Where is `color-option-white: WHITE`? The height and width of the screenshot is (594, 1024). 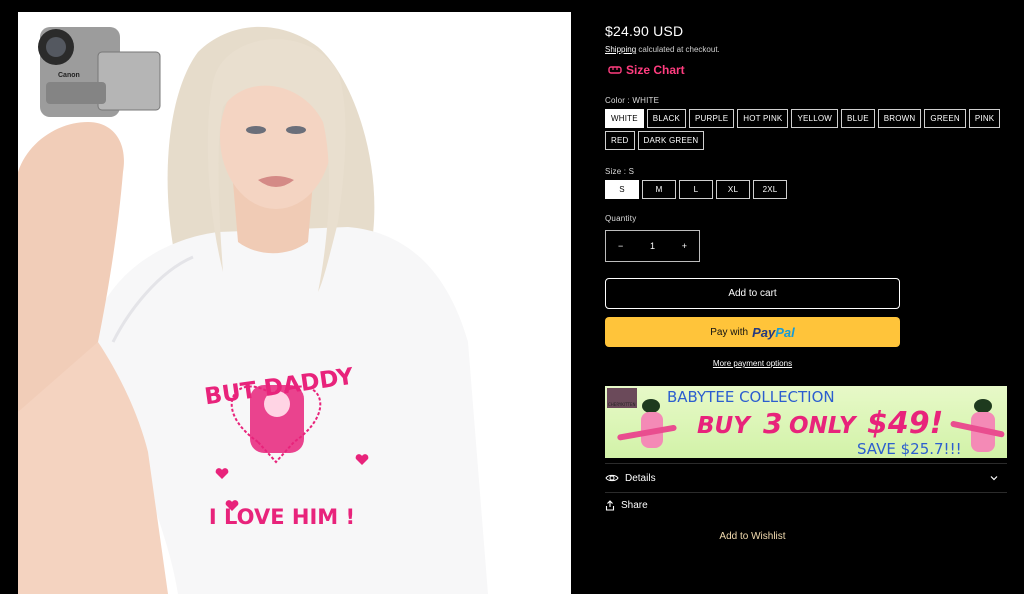
color-option-white: WHITE is located at coordinates (624, 118).